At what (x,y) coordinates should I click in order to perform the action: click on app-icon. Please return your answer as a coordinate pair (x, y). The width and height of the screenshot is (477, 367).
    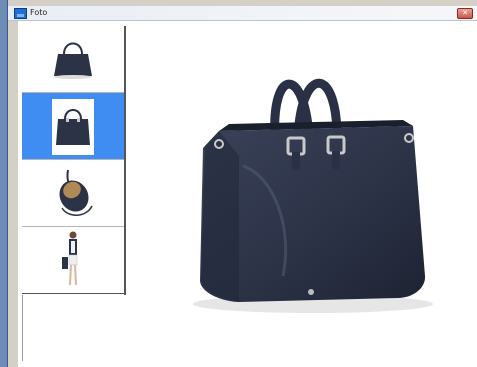
    Looking at the image, I should click on (20, 13).